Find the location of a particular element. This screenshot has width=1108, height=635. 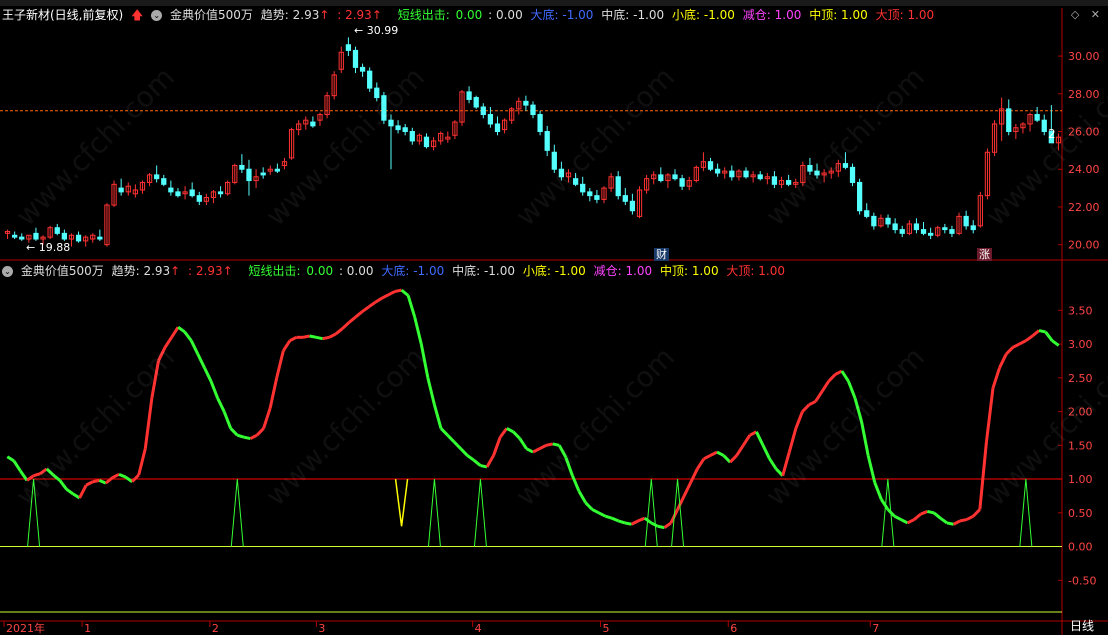

sub-trend-arrow-icon-2: ↑ is located at coordinates (227, 271).